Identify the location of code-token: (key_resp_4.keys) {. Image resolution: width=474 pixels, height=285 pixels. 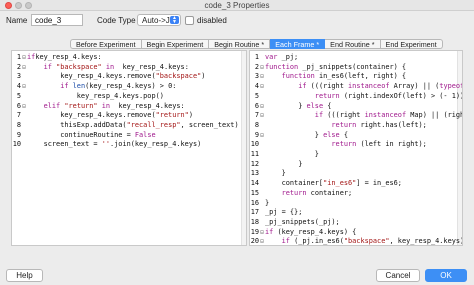
(315, 231).